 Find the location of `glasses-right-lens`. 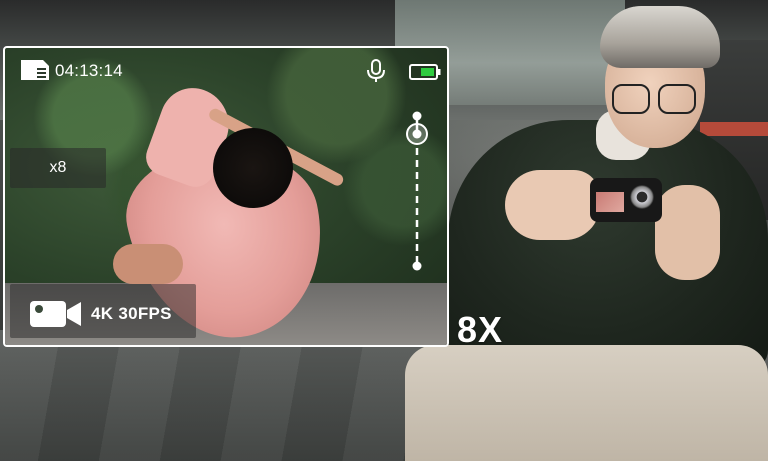

glasses-right-lens is located at coordinates (677, 99).